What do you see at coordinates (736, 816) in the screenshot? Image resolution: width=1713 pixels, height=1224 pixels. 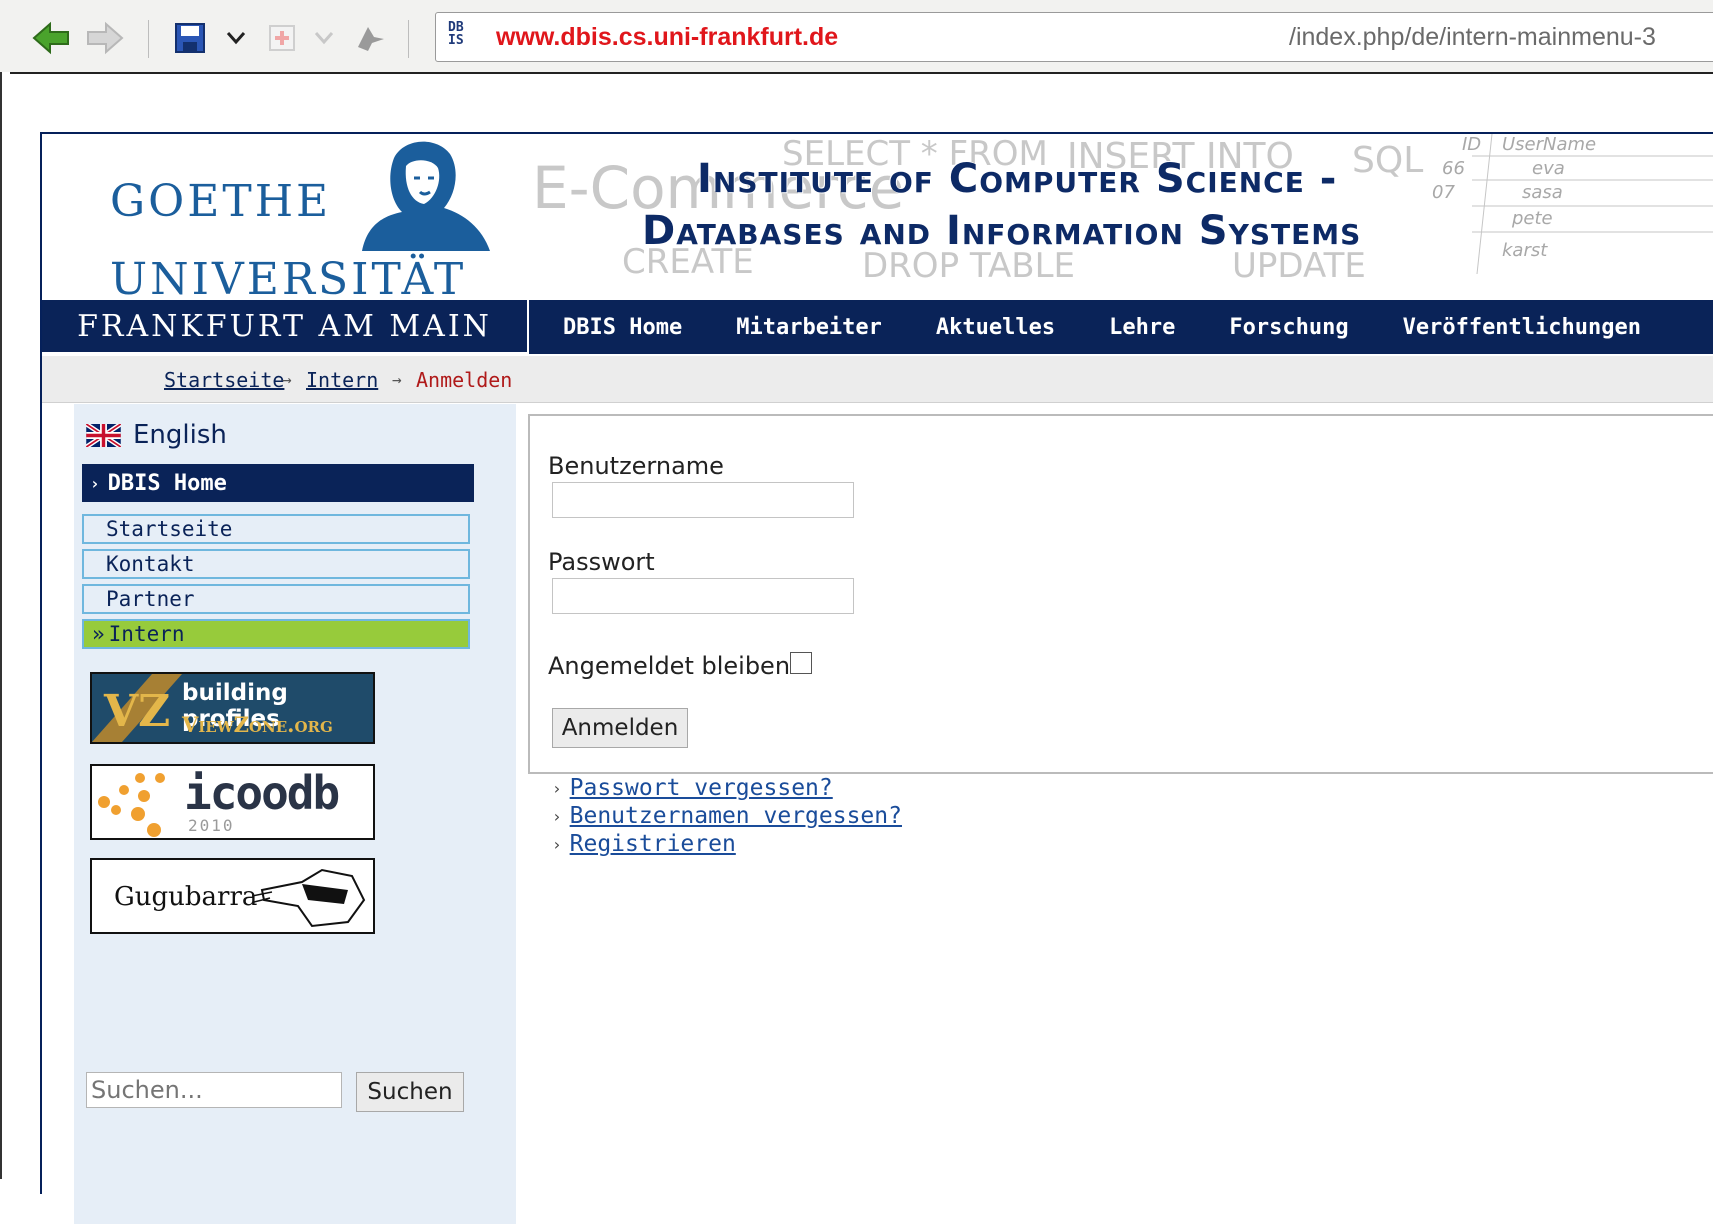 I see `forgot-username-link: Benutzernamen vergessen?` at bounding box center [736, 816].